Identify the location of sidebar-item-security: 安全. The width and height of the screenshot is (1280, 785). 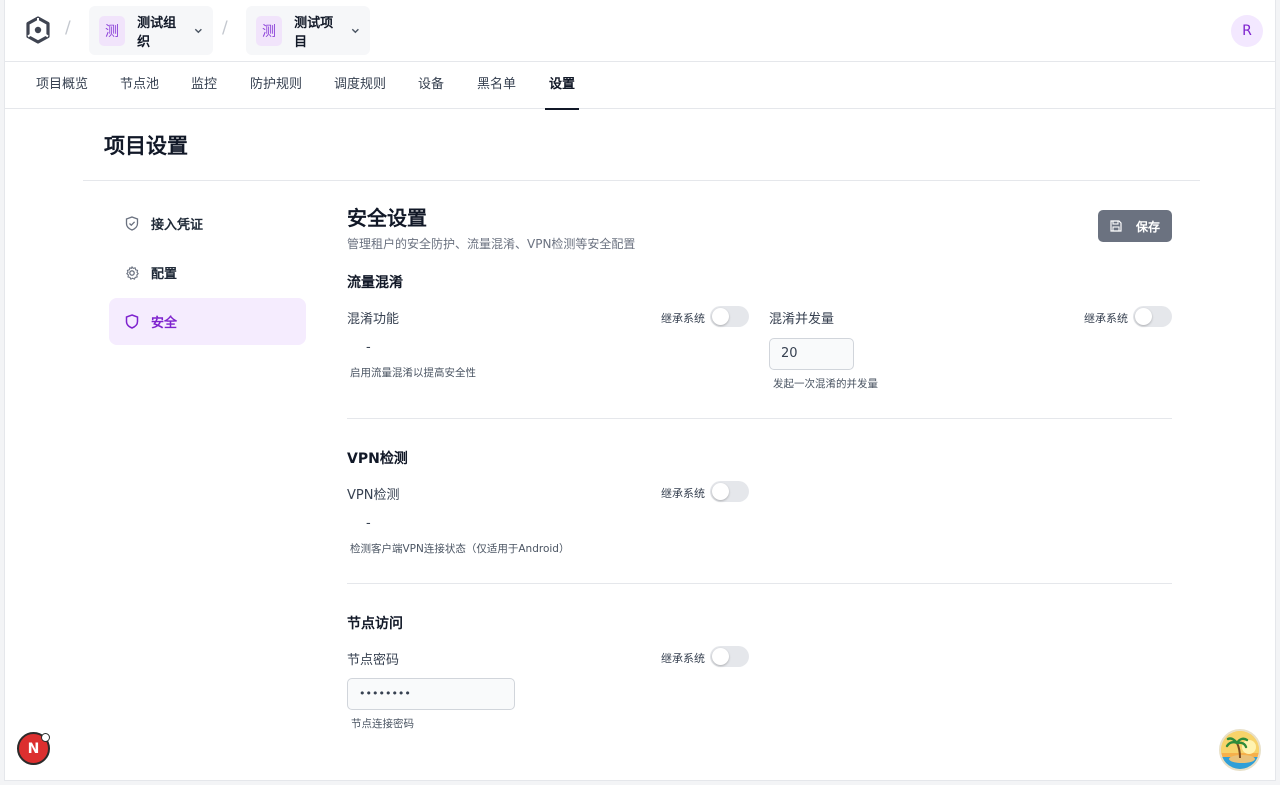
(207, 321).